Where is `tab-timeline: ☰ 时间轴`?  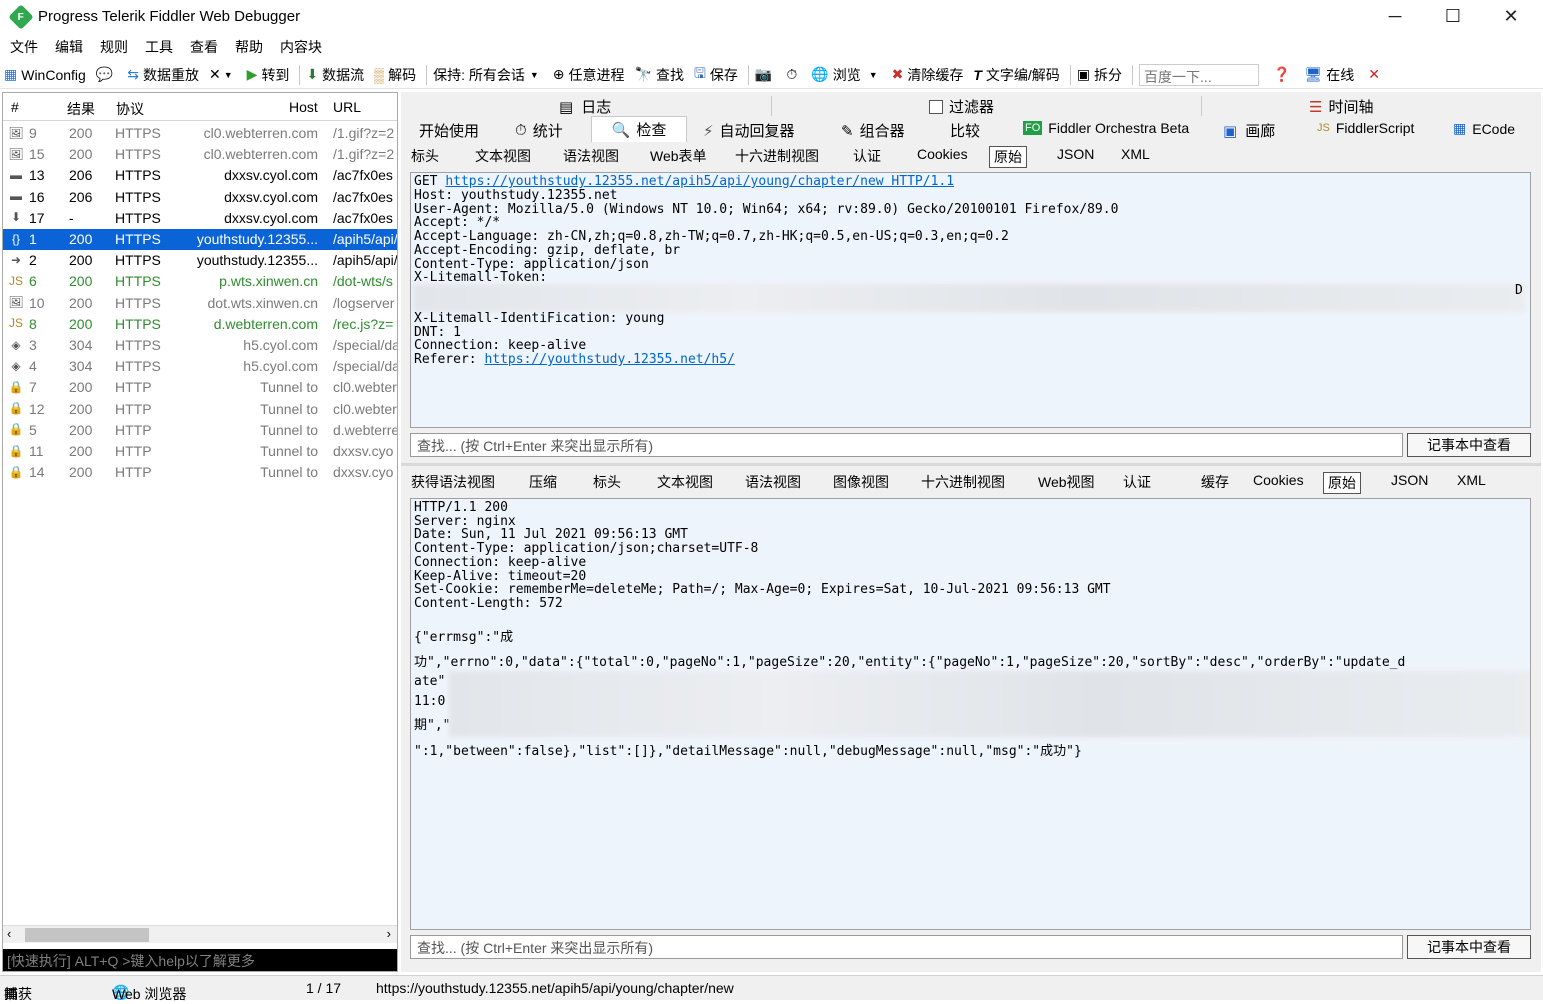
tab-timeline: ☰ 时间轴 is located at coordinates (1341, 106).